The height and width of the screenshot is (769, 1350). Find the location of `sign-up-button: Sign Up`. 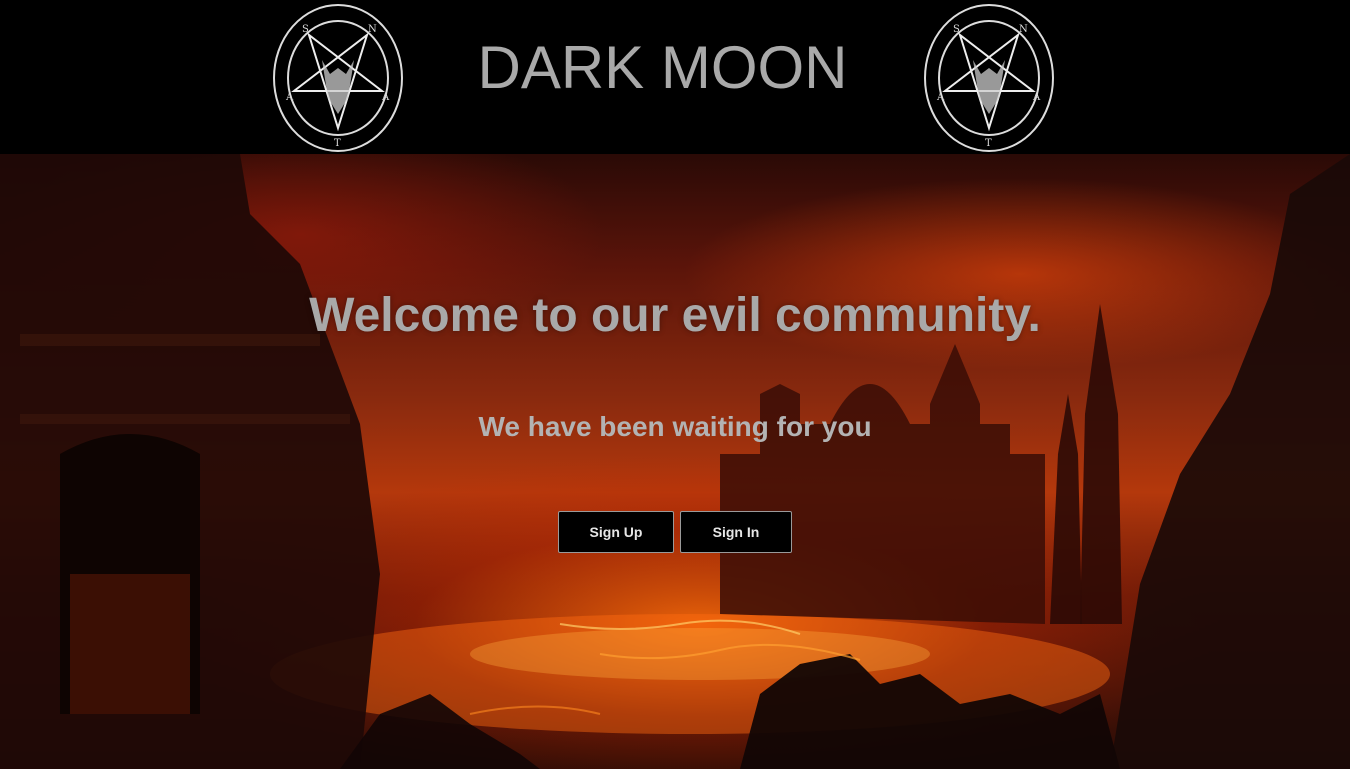

sign-up-button: Sign Up is located at coordinates (616, 532).